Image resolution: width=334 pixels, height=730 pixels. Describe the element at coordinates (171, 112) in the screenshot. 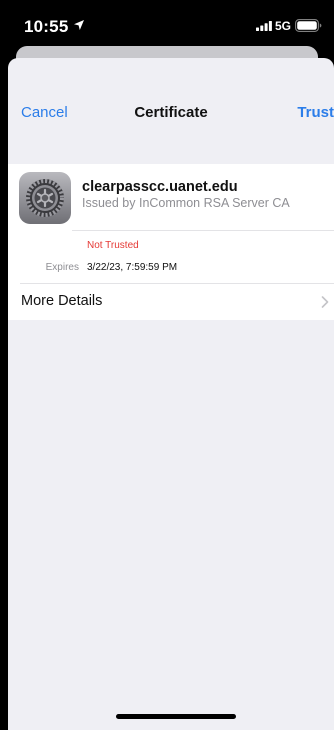

I see `page-title: Certificate` at that location.